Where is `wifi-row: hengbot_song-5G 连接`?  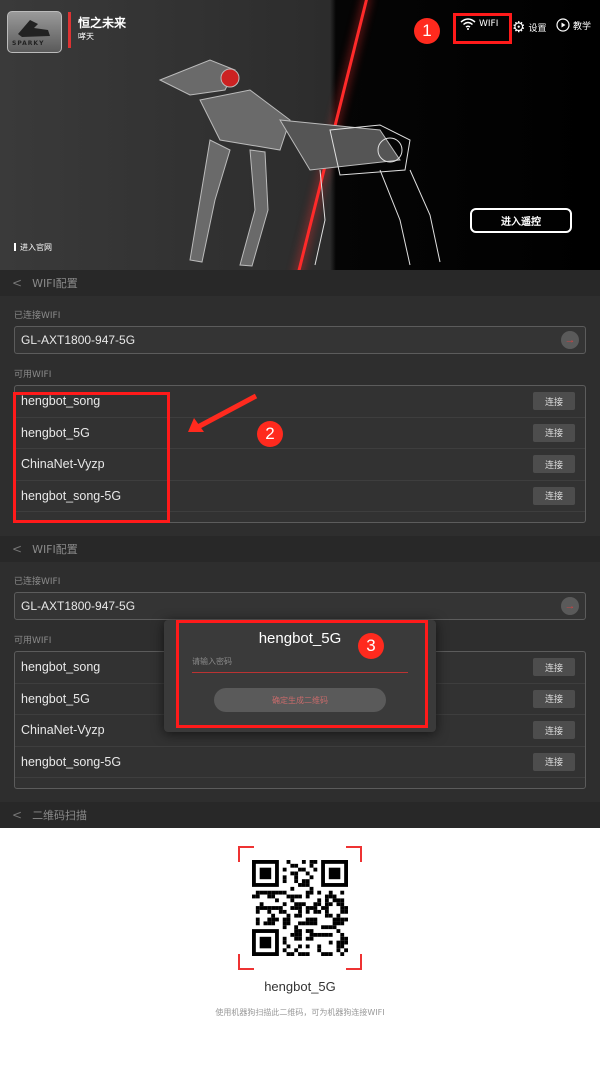
wifi-row: hengbot_song-5G 连接 is located at coordinates (300, 762).